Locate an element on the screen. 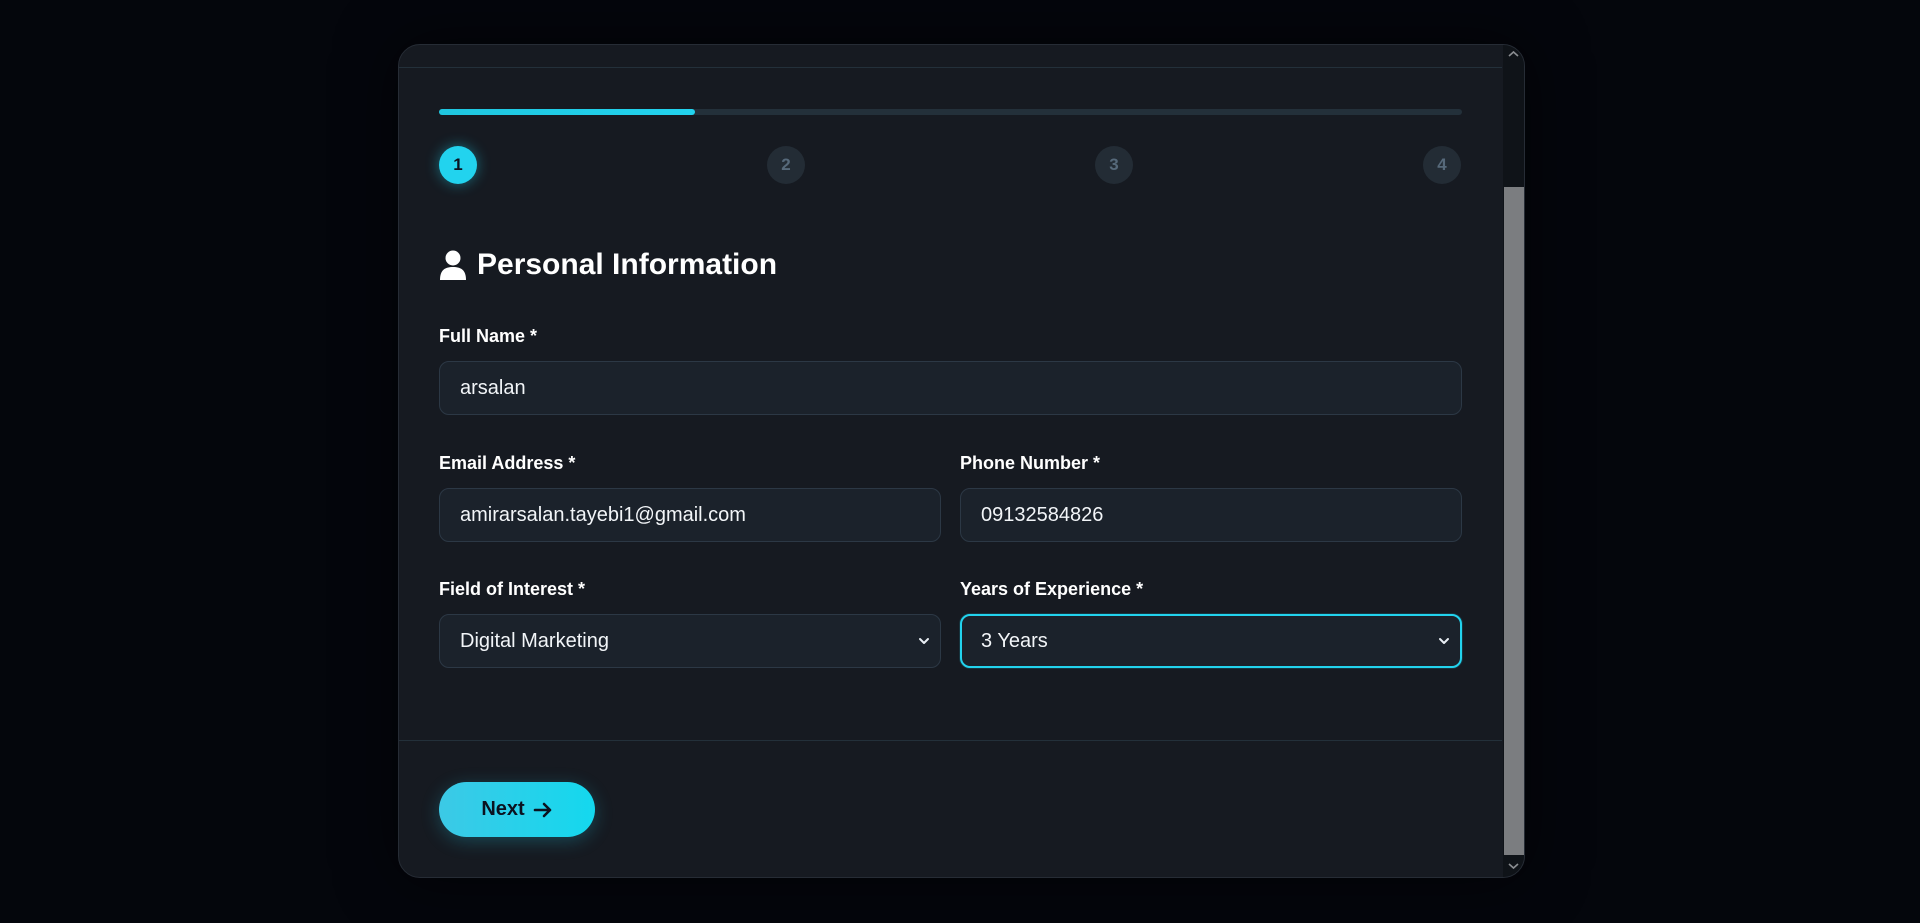  field-of-interest-value: Digital Marketing is located at coordinates (534, 640).